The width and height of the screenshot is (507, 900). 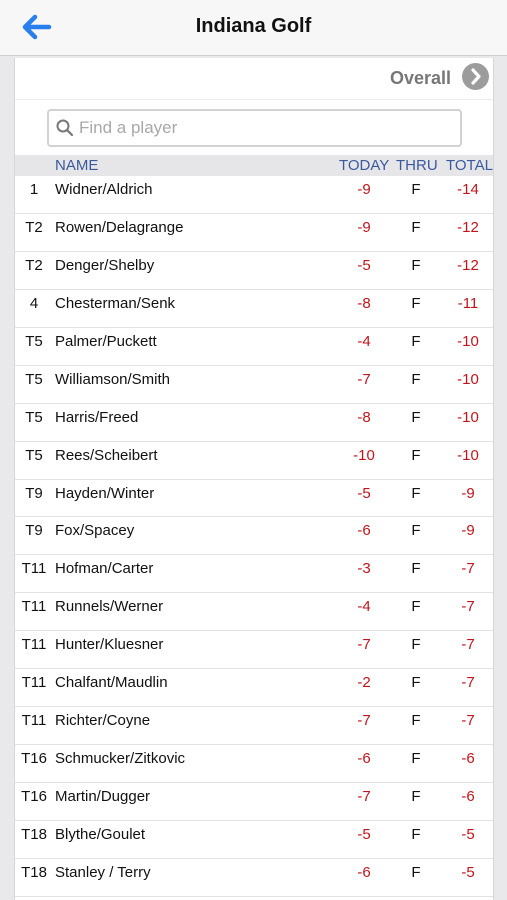 I want to click on player-name: Schmucker/Zitkovic, so click(x=120, y=759).